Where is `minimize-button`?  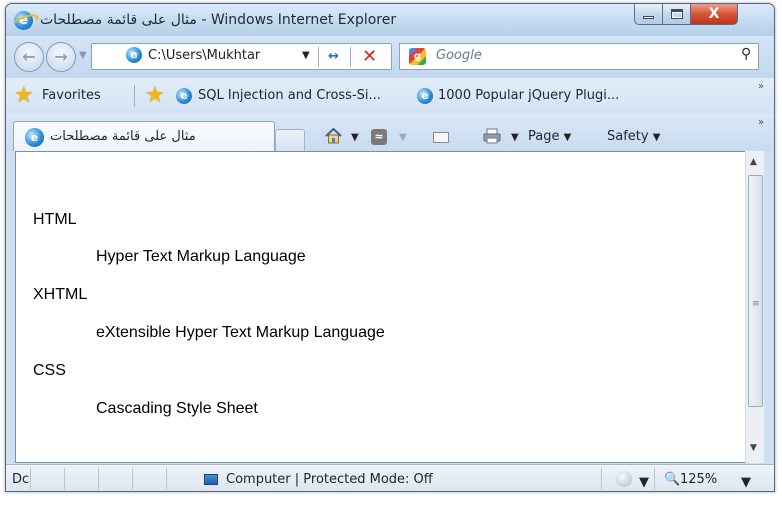
minimize-button is located at coordinates (648, 14).